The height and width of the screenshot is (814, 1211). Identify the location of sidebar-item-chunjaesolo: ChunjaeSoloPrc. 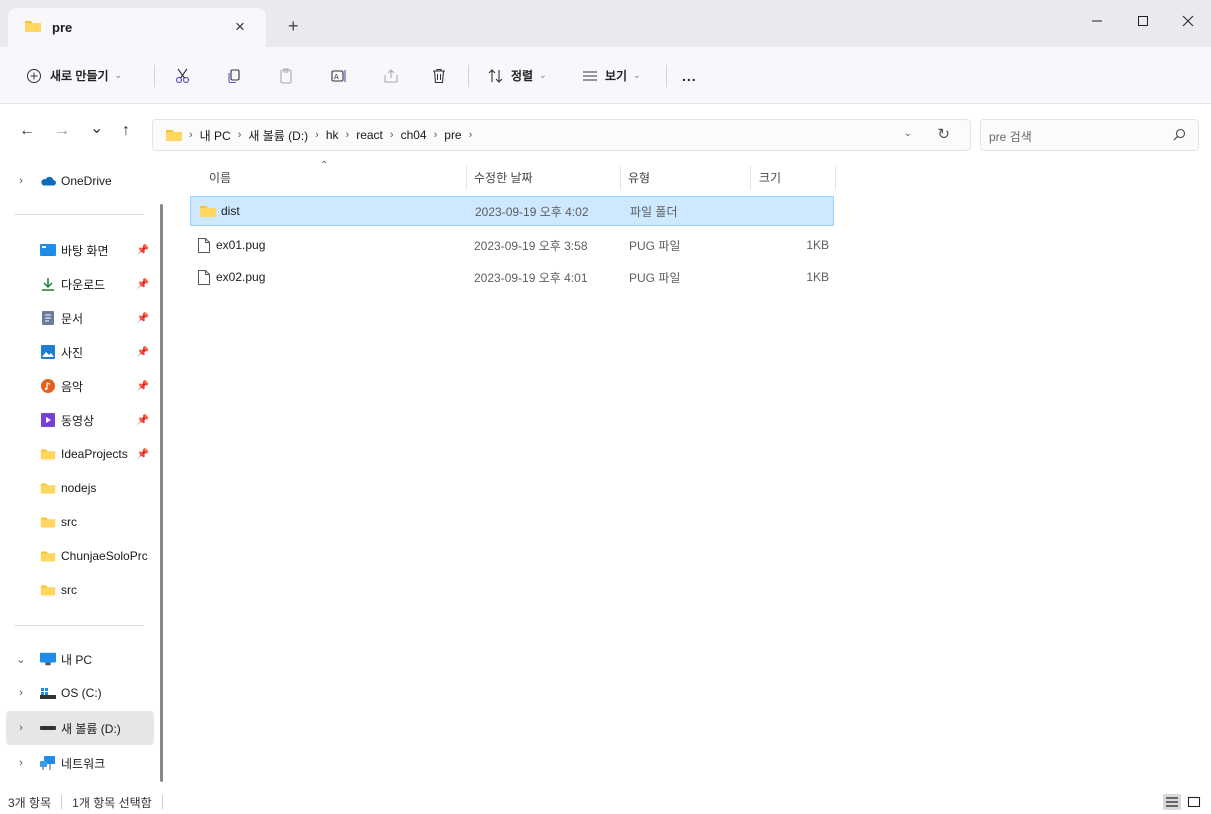
(77, 556).